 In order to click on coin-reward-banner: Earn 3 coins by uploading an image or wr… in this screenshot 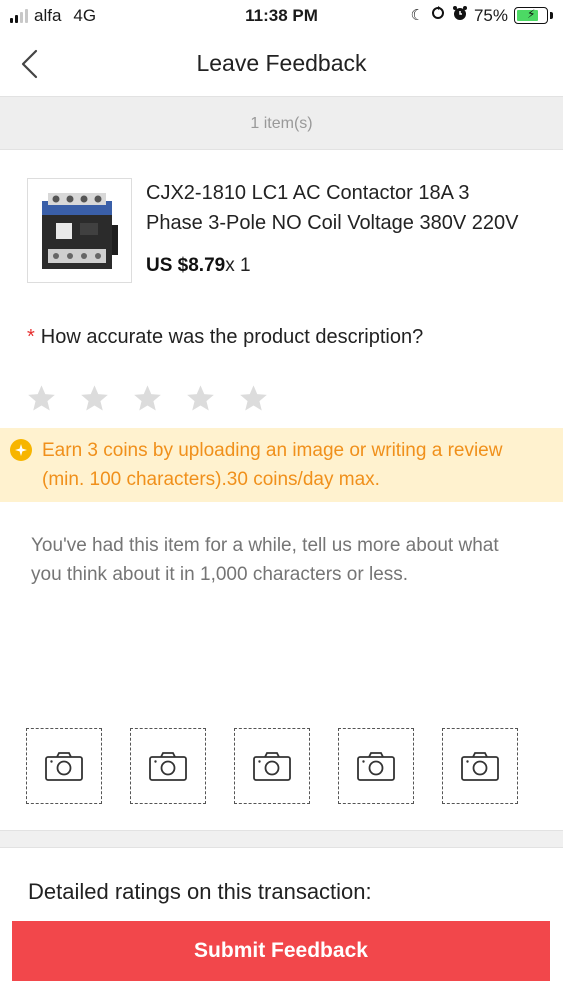, I will do `click(281, 465)`.